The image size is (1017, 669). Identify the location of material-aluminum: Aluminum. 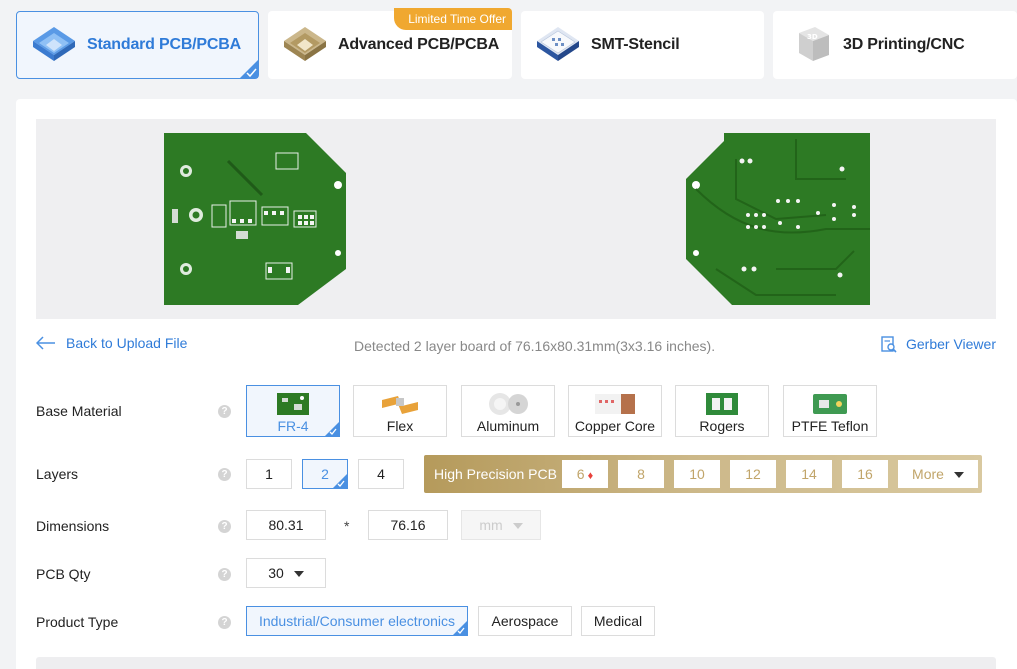
(508, 411).